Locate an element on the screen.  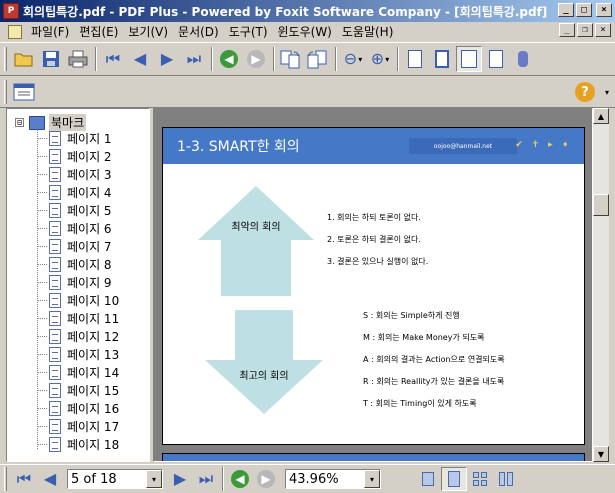
bookmark-item: 페이지 8 is located at coordinates (78, 264).